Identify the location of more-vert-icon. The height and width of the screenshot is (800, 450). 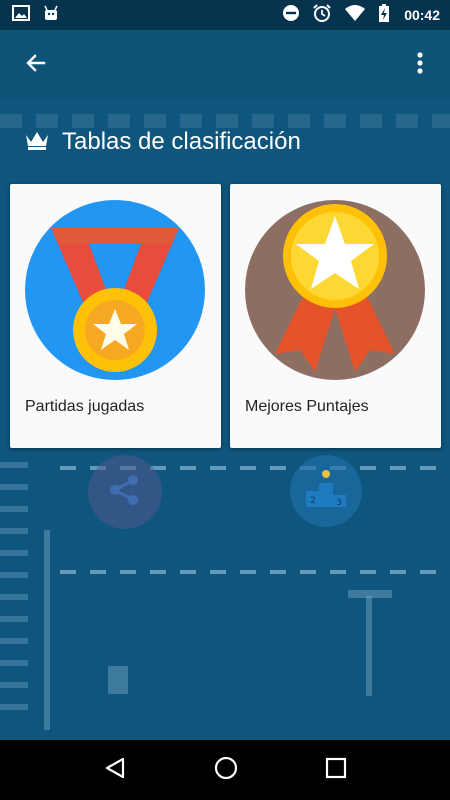
(420, 65).